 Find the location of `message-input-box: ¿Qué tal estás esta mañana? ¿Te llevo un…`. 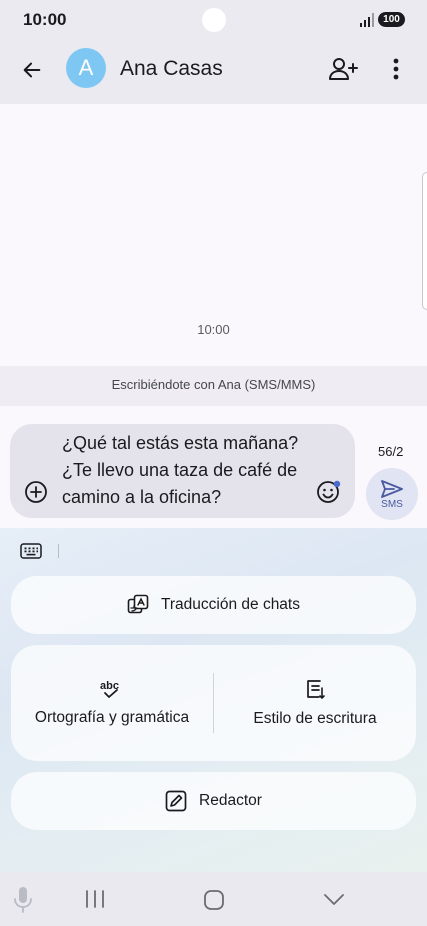

message-input-box: ¿Qué tal estás esta mañana? ¿Te llevo un… is located at coordinates (182, 471).